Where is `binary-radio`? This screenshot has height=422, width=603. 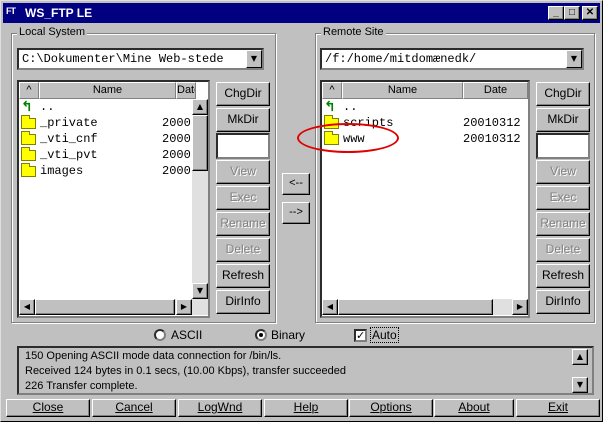
binary-radio is located at coordinates (261, 335).